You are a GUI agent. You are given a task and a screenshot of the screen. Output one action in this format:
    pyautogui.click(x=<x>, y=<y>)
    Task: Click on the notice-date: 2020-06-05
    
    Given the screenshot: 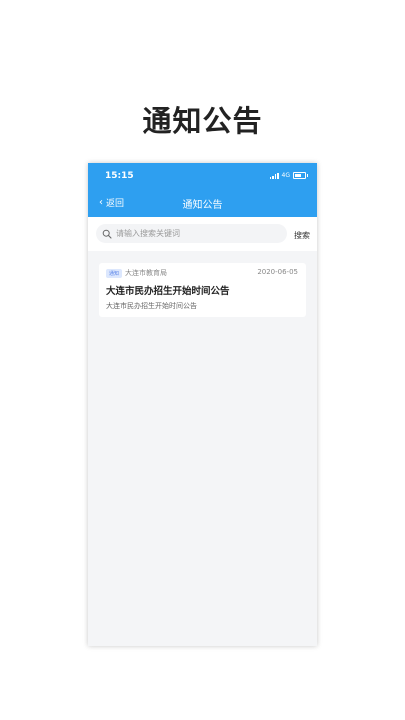 What is the action you would take?
    pyautogui.click(x=277, y=272)
    